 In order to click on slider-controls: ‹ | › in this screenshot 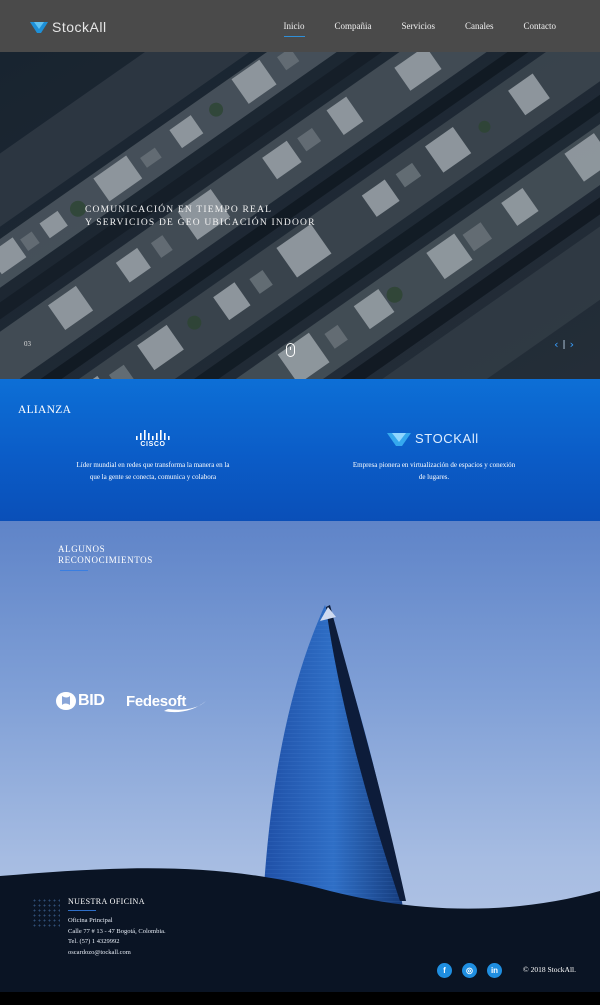, I will do `click(564, 344)`.